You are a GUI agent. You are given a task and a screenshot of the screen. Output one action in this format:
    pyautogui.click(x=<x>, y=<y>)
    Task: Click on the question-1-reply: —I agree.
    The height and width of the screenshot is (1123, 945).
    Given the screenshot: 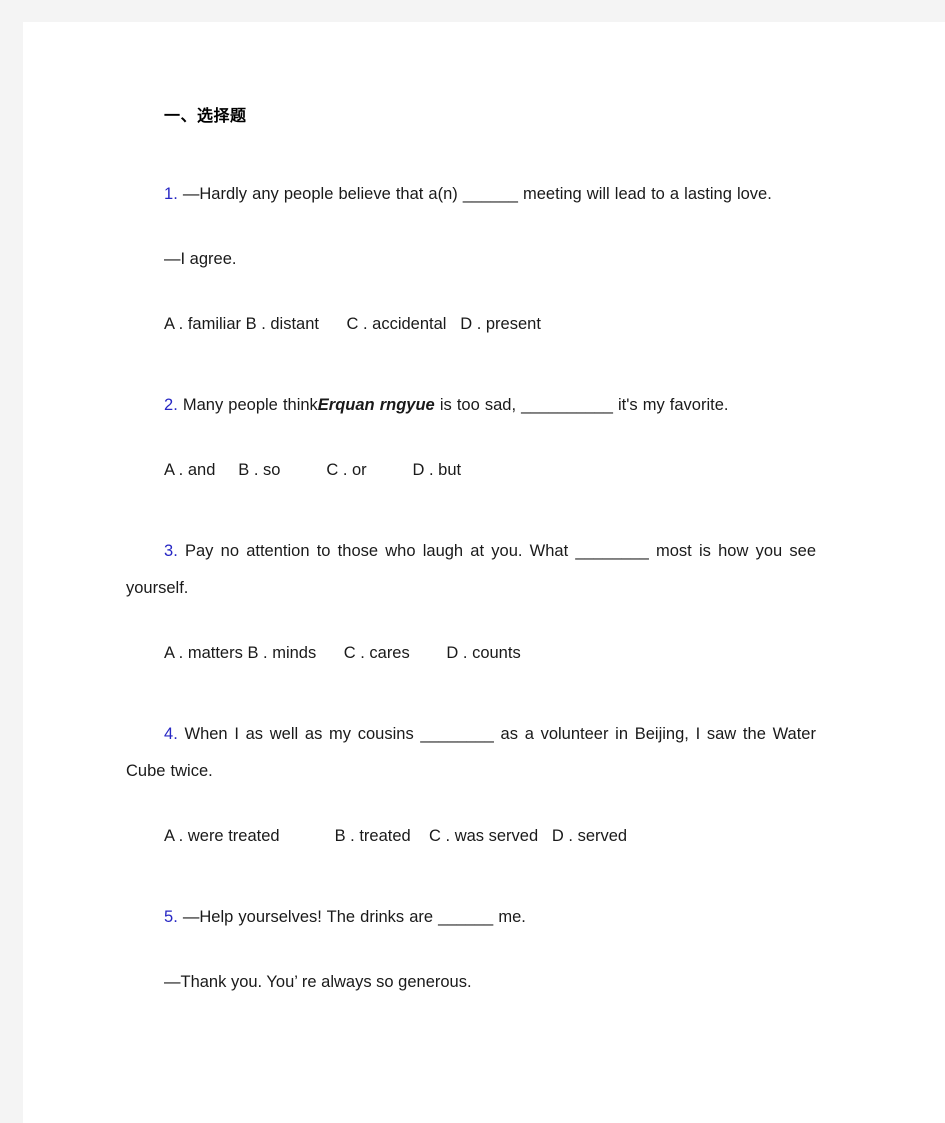 What is the action you would take?
    pyautogui.click(x=200, y=259)
    